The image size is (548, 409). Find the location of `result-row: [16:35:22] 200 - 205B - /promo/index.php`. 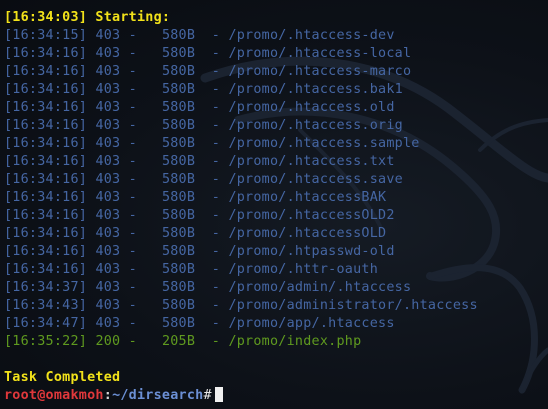

result-row: [16:35:22] 200 - 205B - /promo/index.php is located at coordinates (183, 341).